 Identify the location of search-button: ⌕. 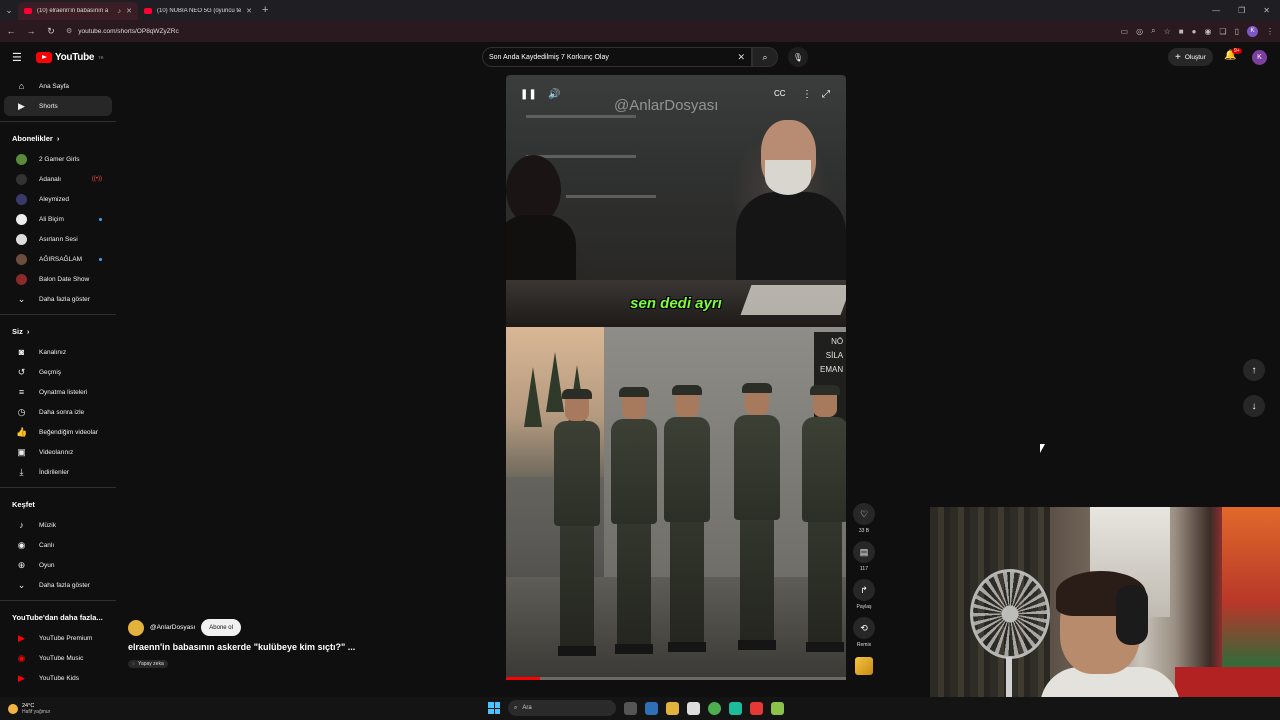
(765, 57).